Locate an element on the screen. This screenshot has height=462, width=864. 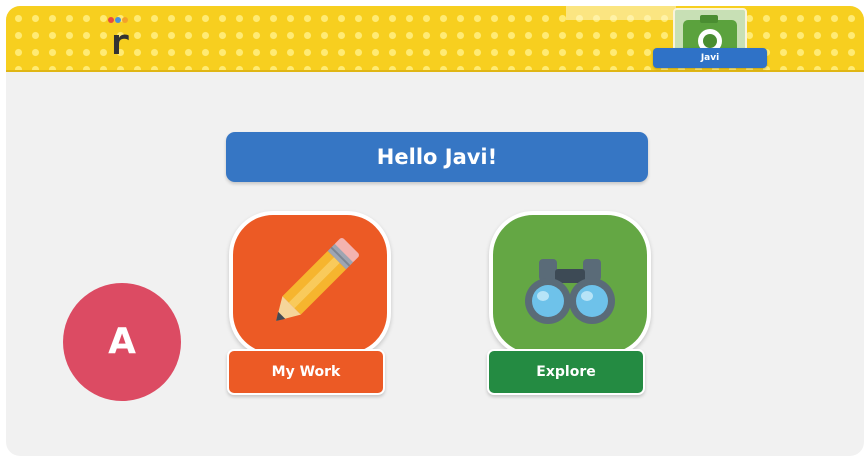
my-work-button: My Work is located at coordinates (306, 372).